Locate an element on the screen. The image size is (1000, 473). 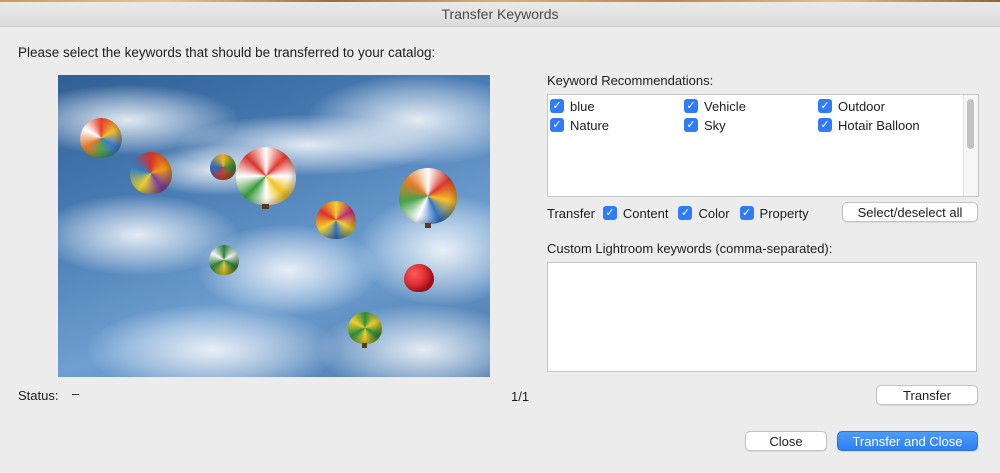
keyword-label: blue is located at coordinates (582, 106).